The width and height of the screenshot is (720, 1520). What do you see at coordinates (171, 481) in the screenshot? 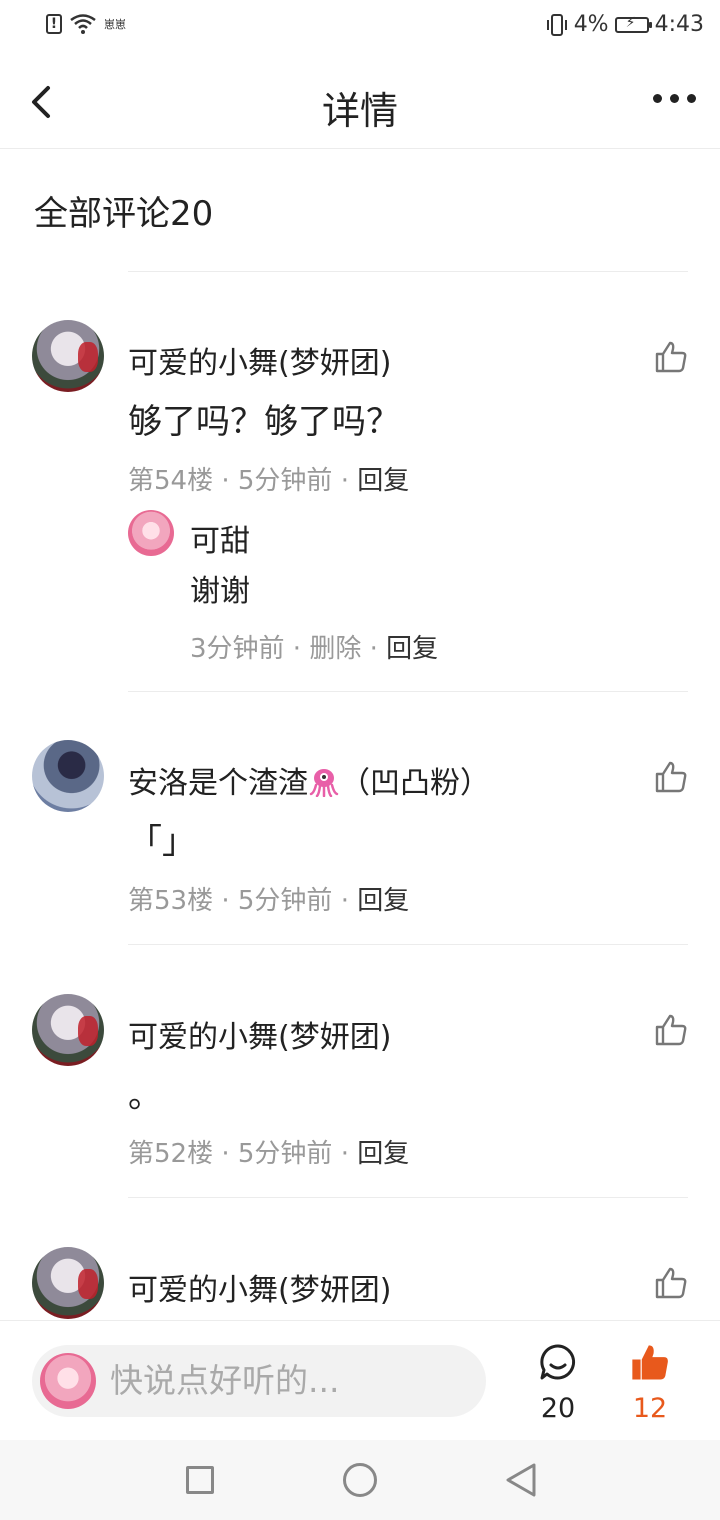
I see `comment-floor: 第54楼` at bounding box center [171, 481].